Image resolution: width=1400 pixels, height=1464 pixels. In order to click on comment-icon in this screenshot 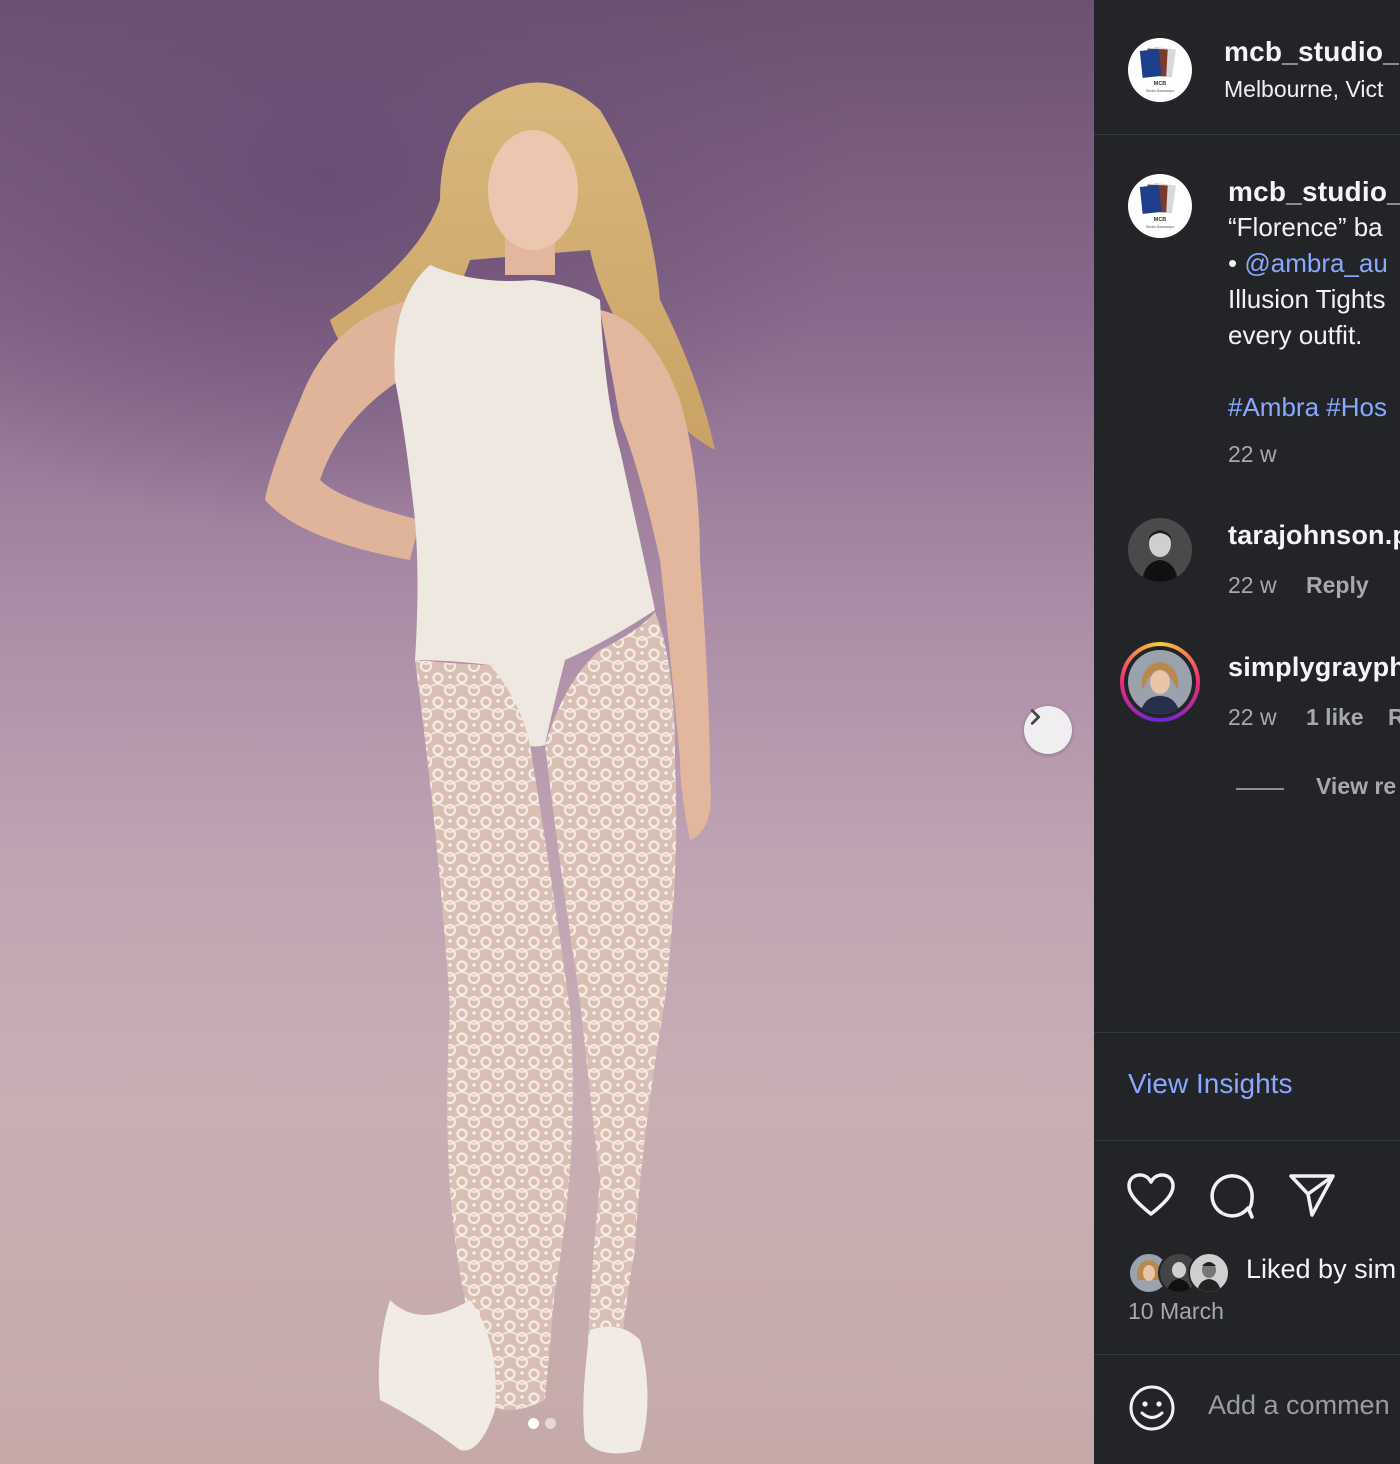, I will do `click(1232, 1196)`.